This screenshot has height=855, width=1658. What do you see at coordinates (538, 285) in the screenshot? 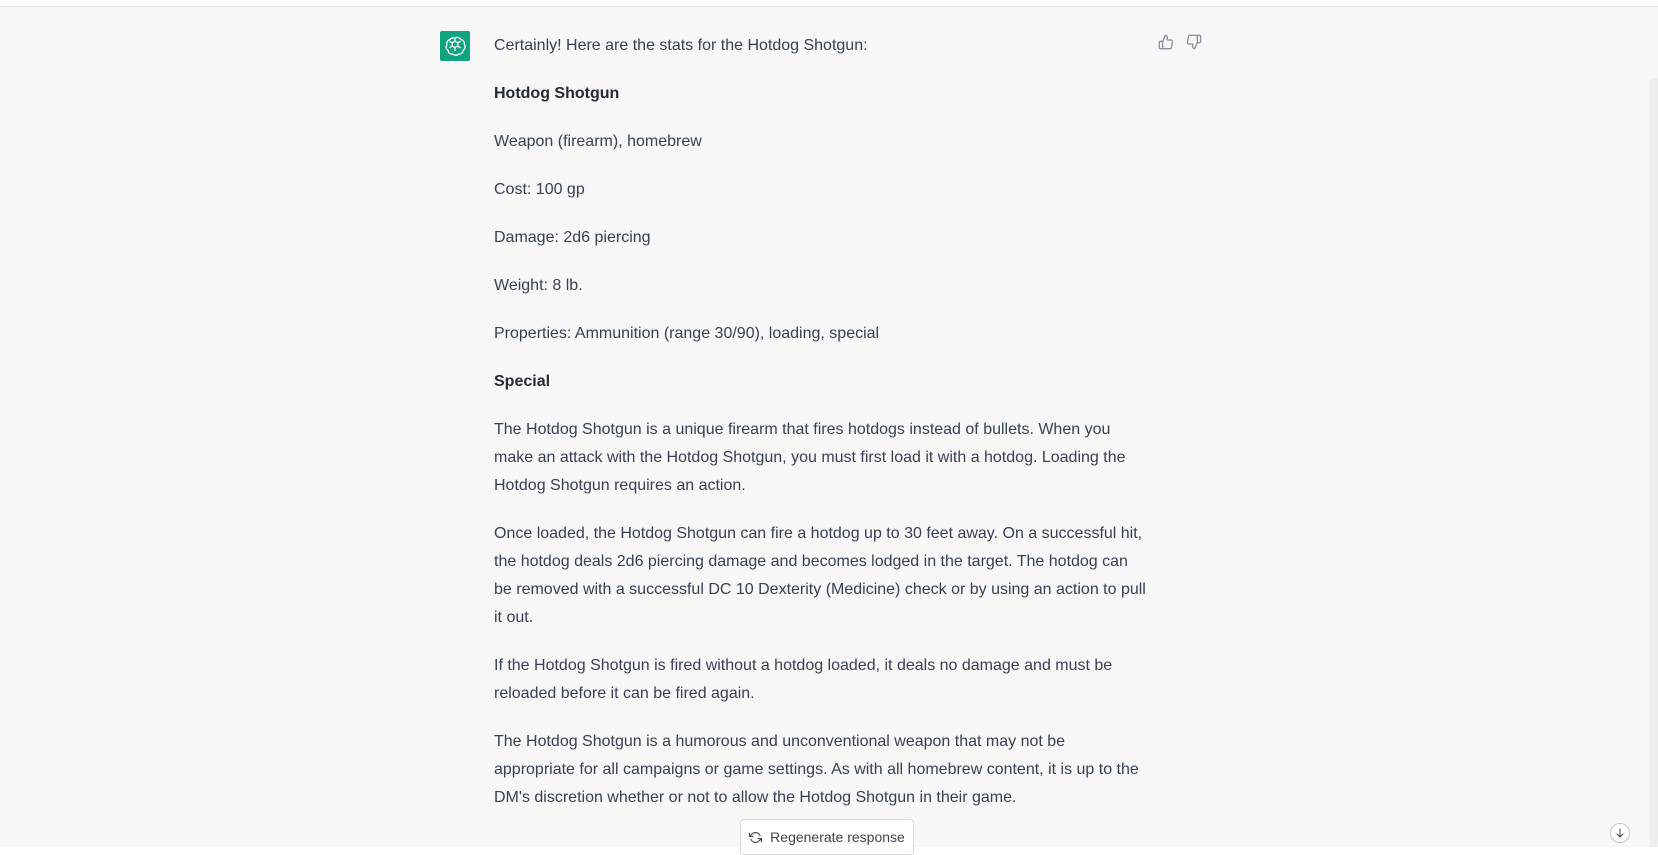
I see `item-weight: Weight: 8 lb.` at bounding box center [538, 285].